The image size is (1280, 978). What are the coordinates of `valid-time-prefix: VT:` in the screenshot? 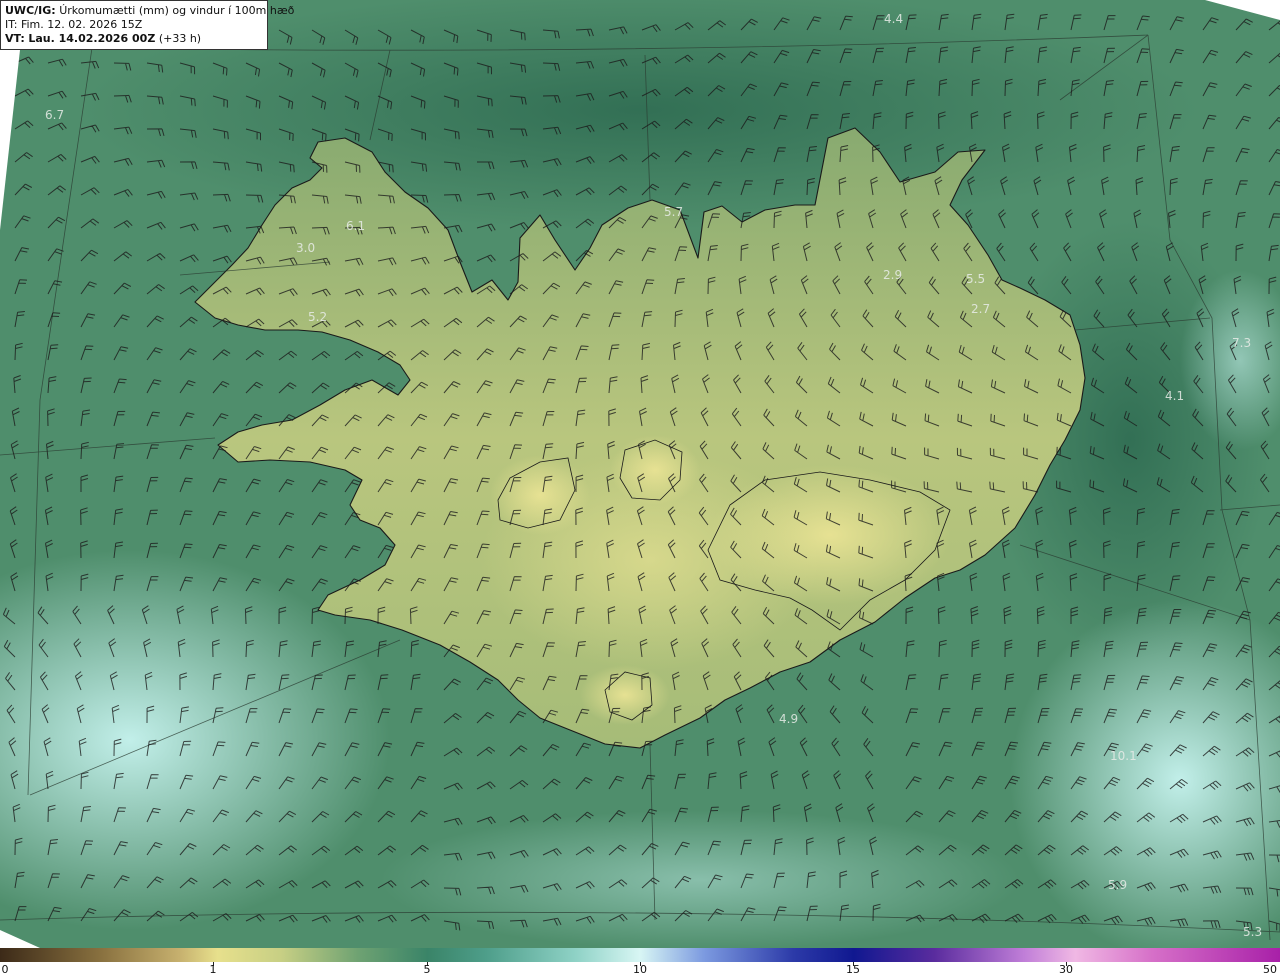 It's located at (15, 38).